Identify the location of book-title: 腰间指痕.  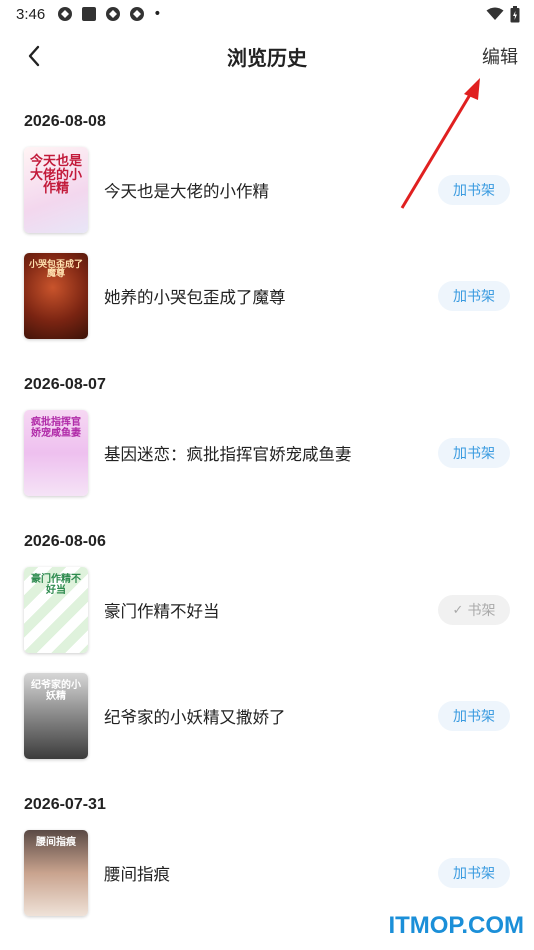
(271, 873).